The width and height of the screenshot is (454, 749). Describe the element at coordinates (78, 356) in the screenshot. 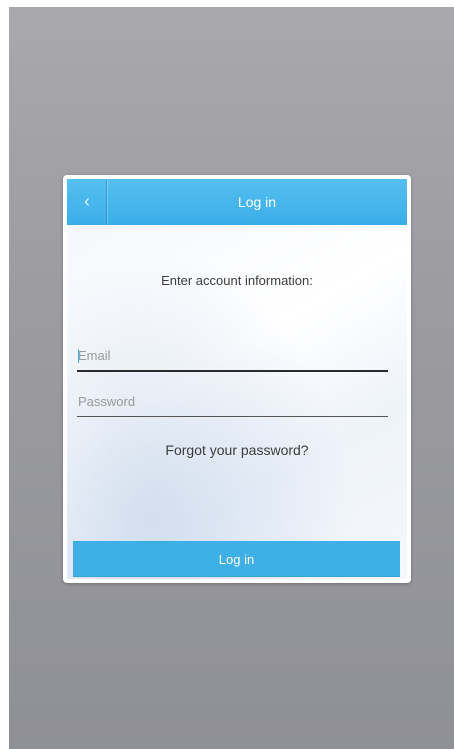

I see `text-cursor` at that location.